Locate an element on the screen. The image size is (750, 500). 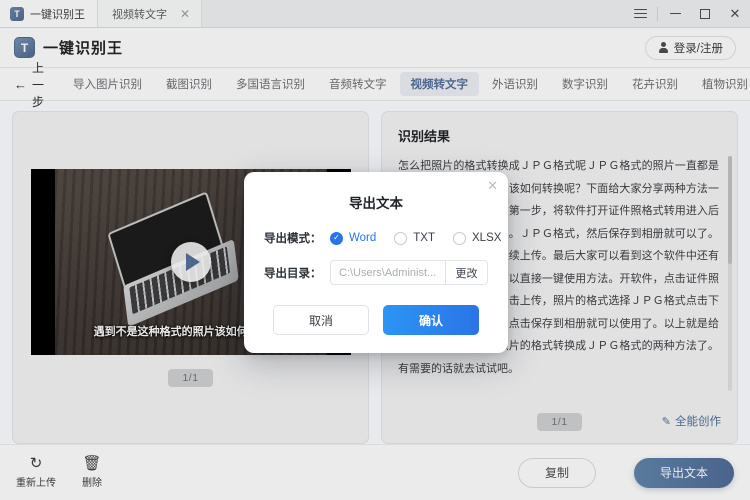
radio-word-label: Word is located at coordinates (363, 238).